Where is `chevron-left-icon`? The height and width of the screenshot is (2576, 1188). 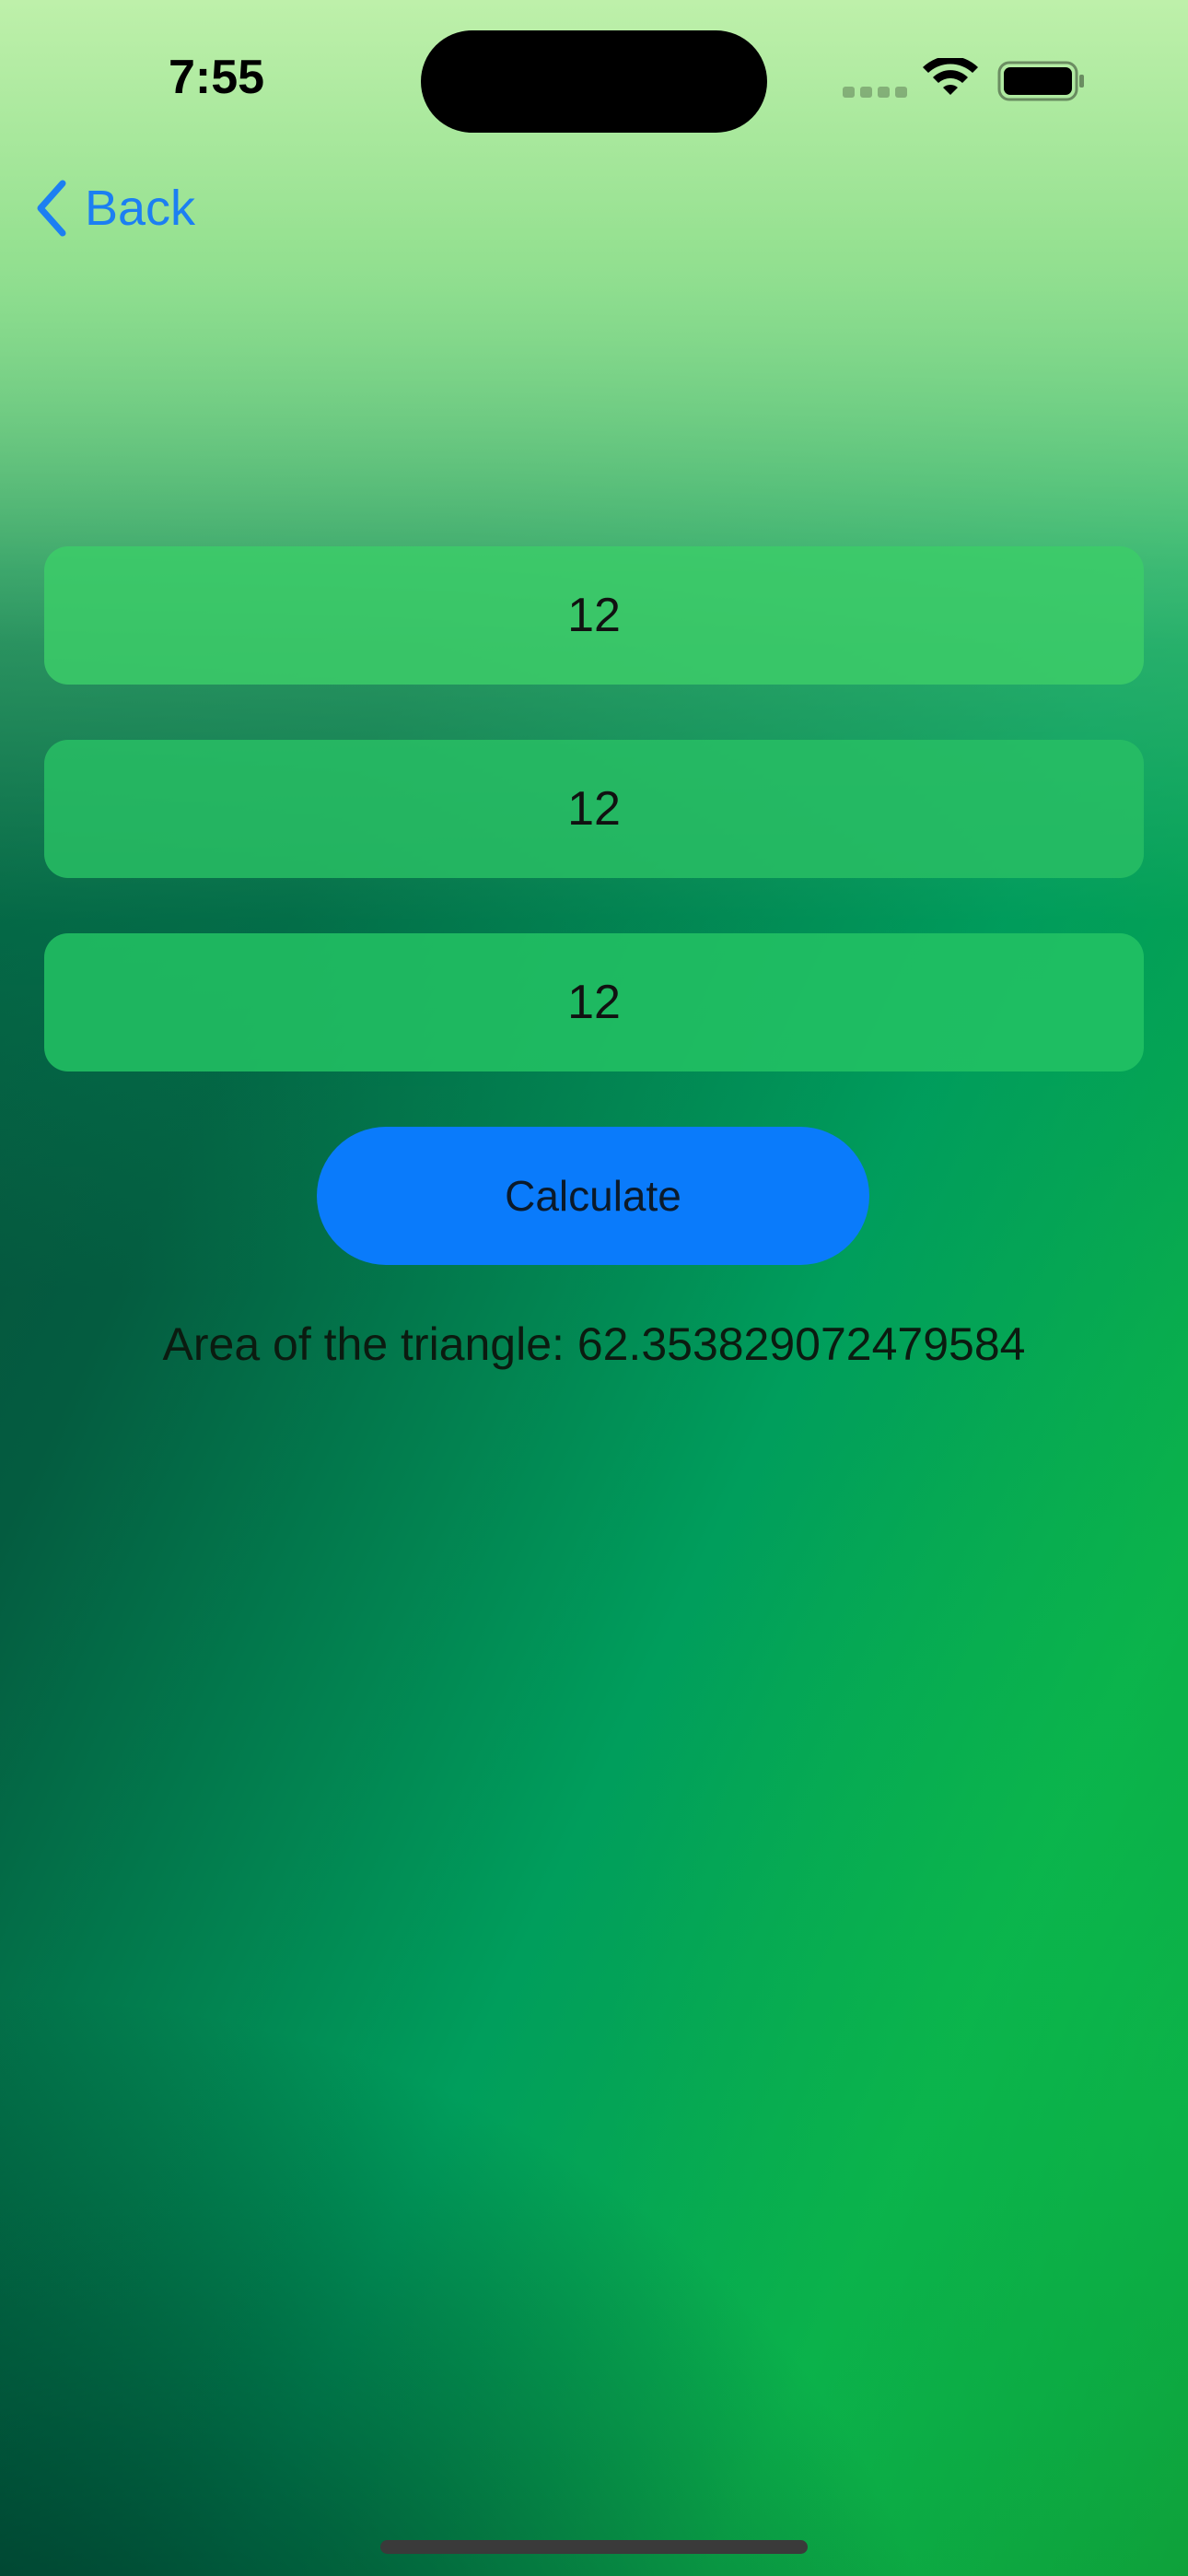
chevron-left-icon is located at coordinates (51, 208).